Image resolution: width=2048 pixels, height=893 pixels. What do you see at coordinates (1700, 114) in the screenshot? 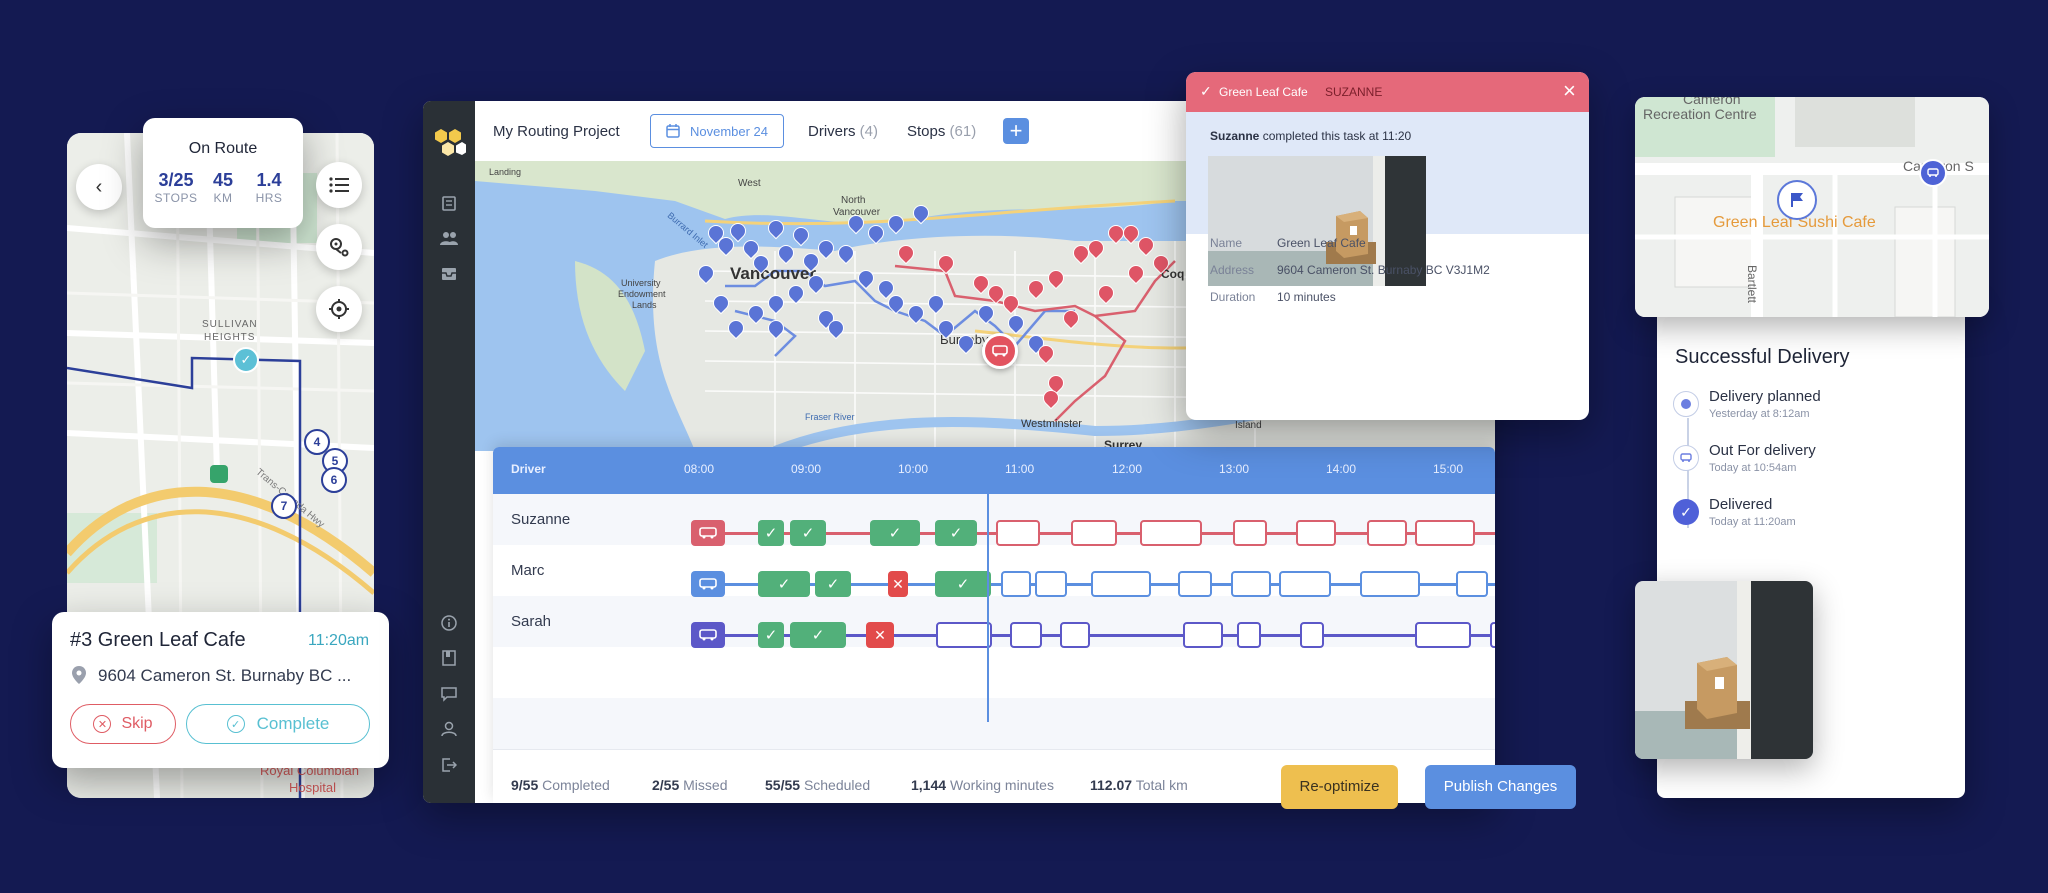
I see `map-label-recreation: Recreation Centre` at bounding box center [1700, 114].